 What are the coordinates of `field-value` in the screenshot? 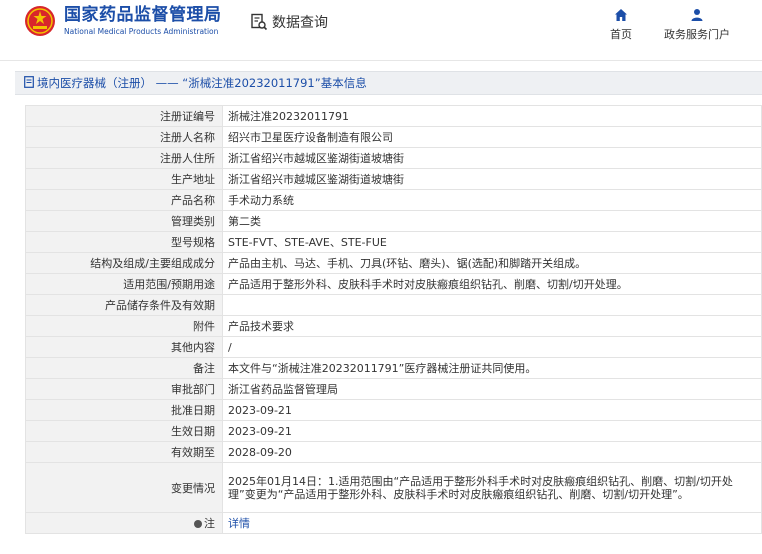 It's located at (492, 305).